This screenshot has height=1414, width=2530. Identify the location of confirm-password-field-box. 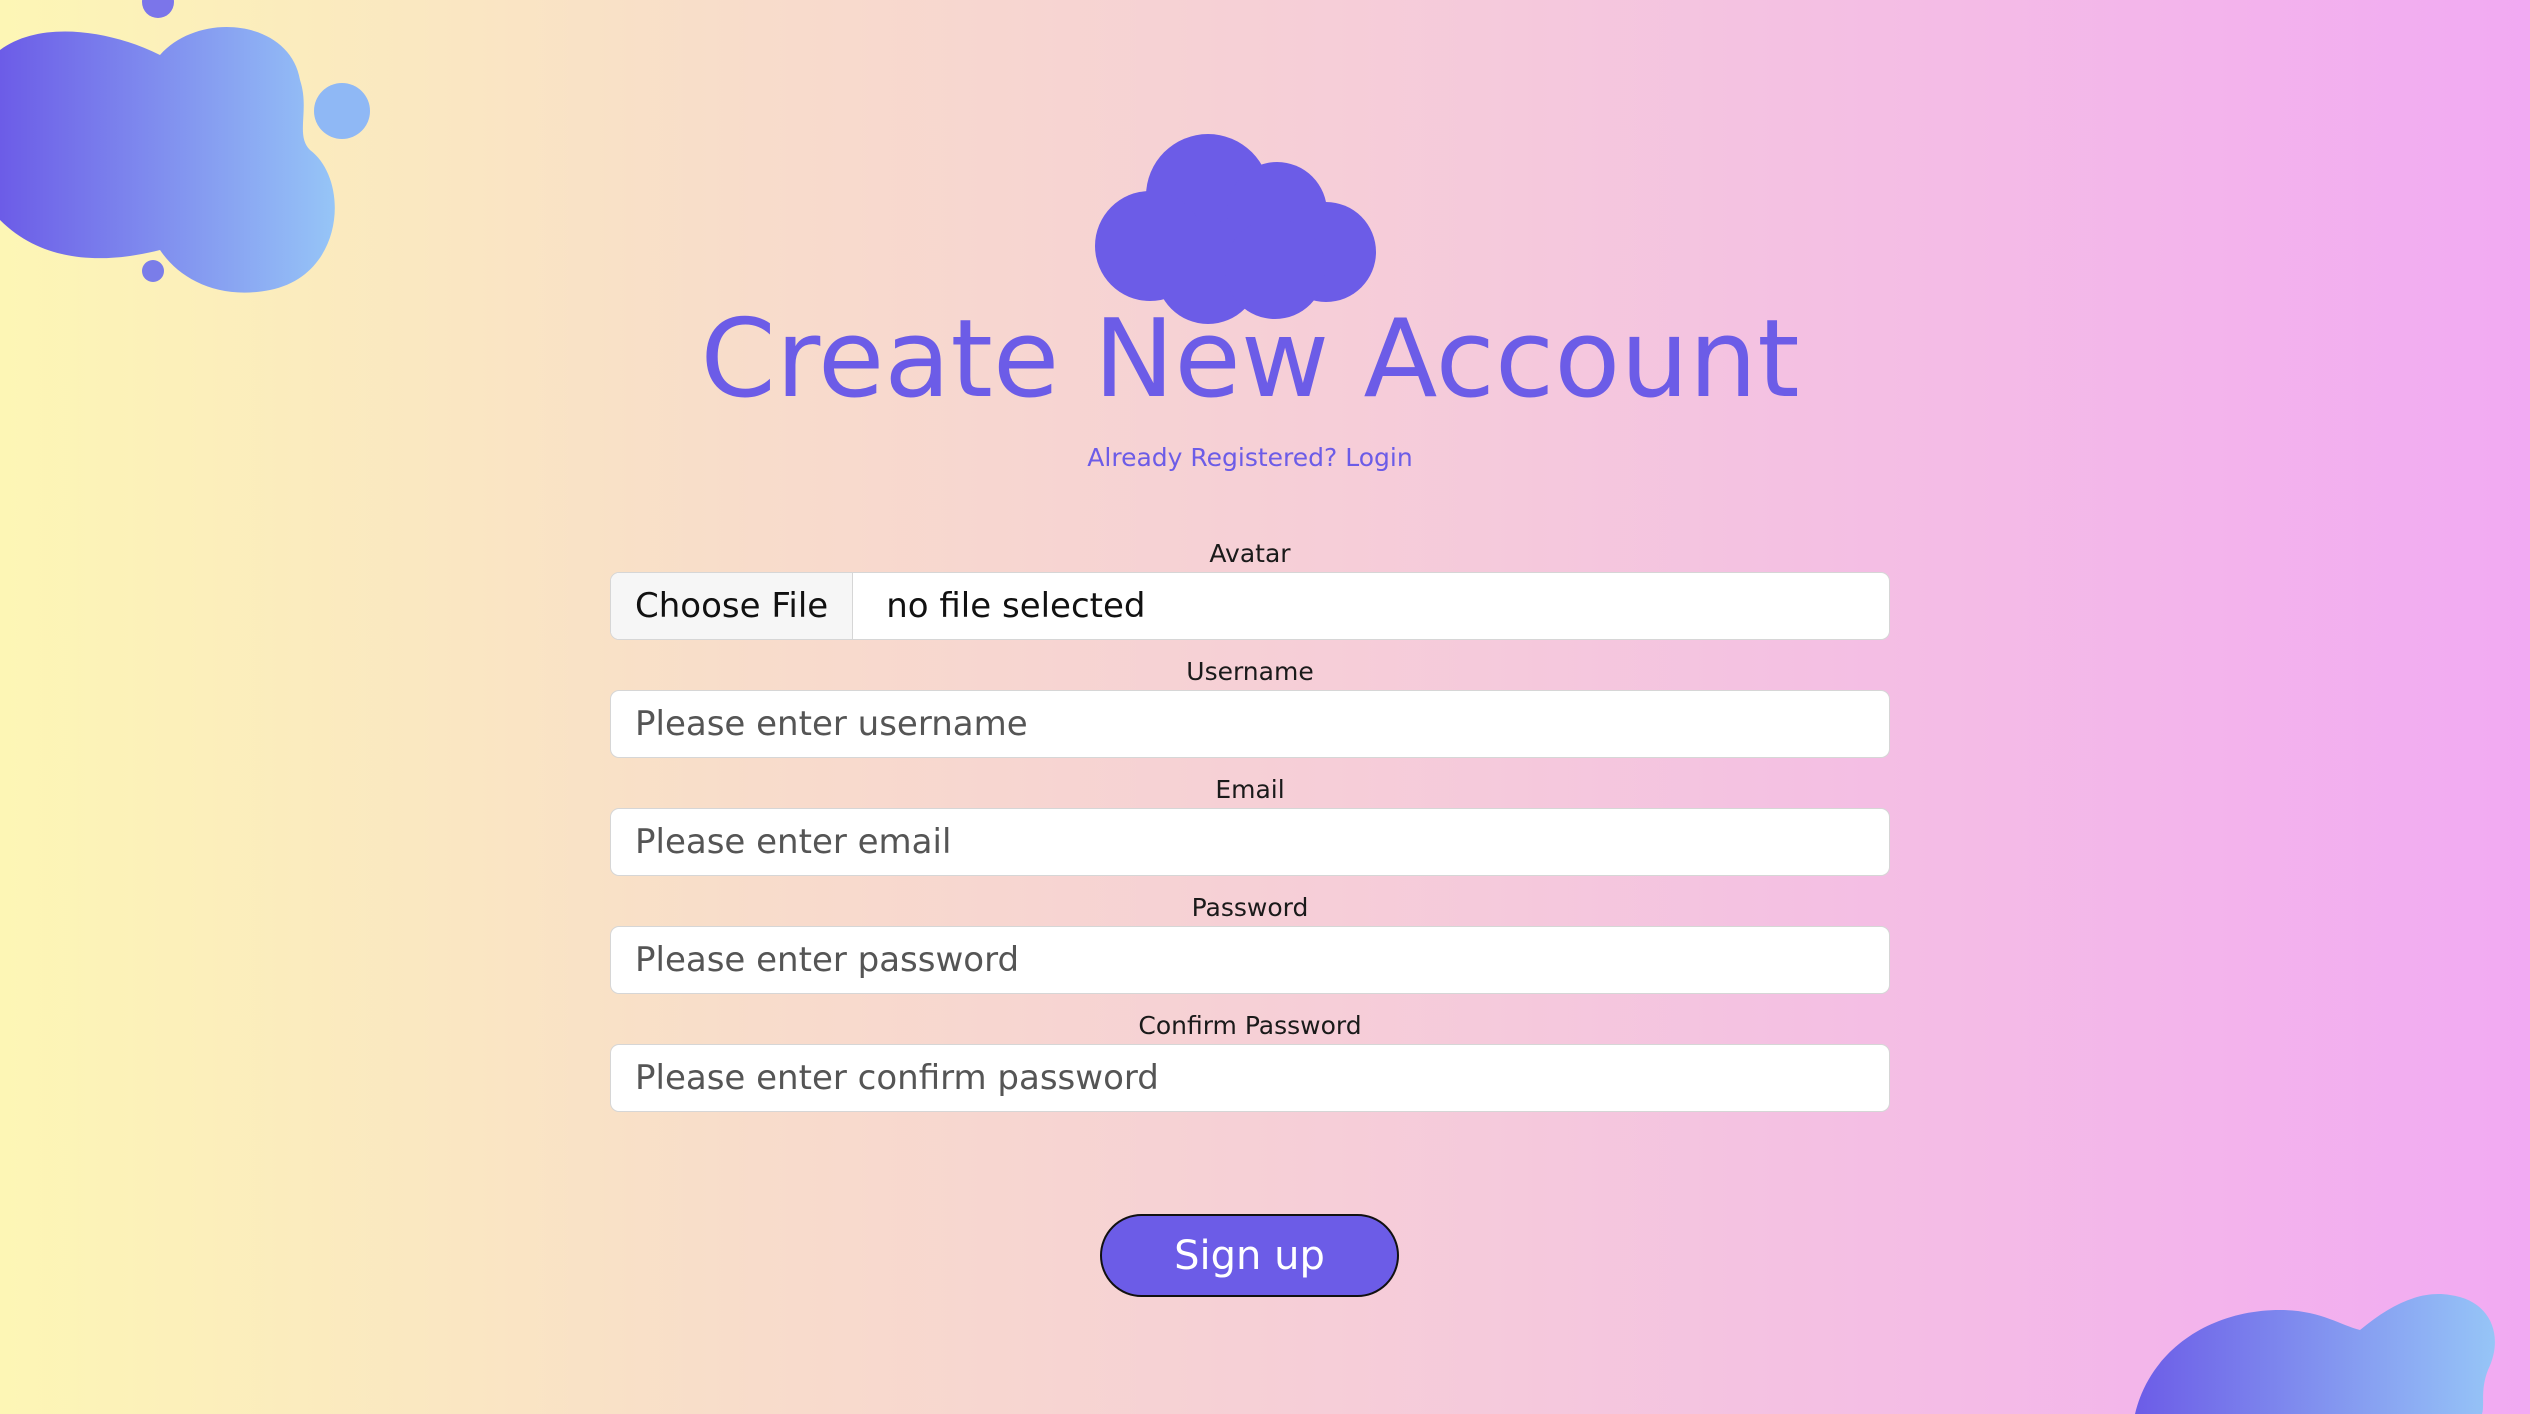
(1250, 1078).